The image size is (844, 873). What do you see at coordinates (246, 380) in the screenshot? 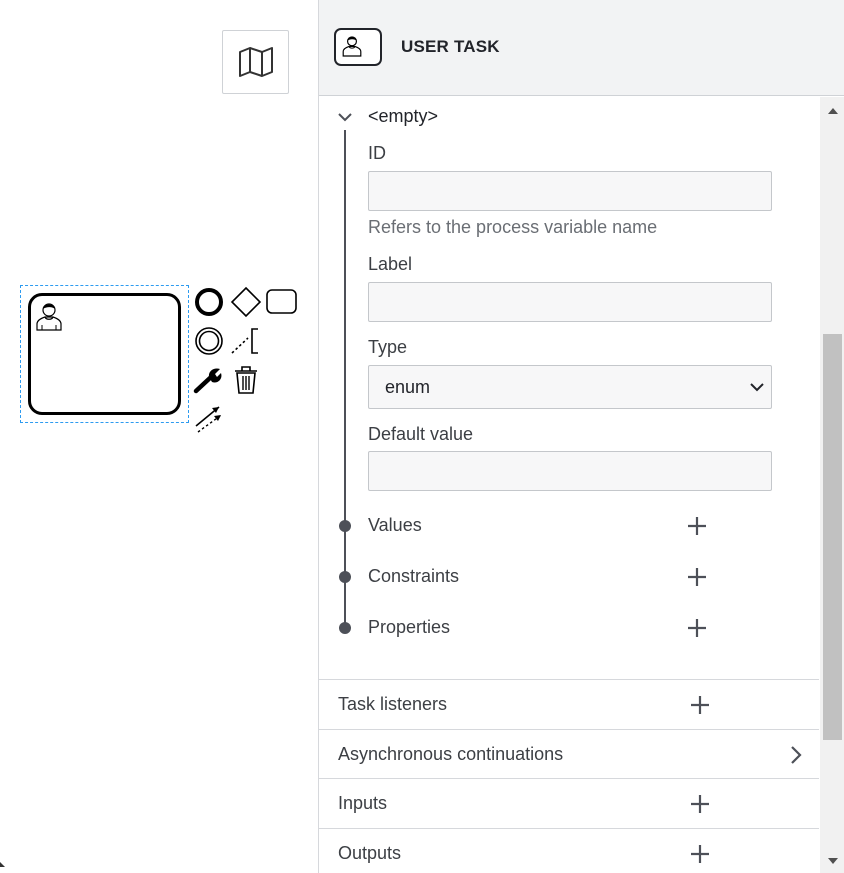
I see `trash-icon` at bounding box center [246, 380].